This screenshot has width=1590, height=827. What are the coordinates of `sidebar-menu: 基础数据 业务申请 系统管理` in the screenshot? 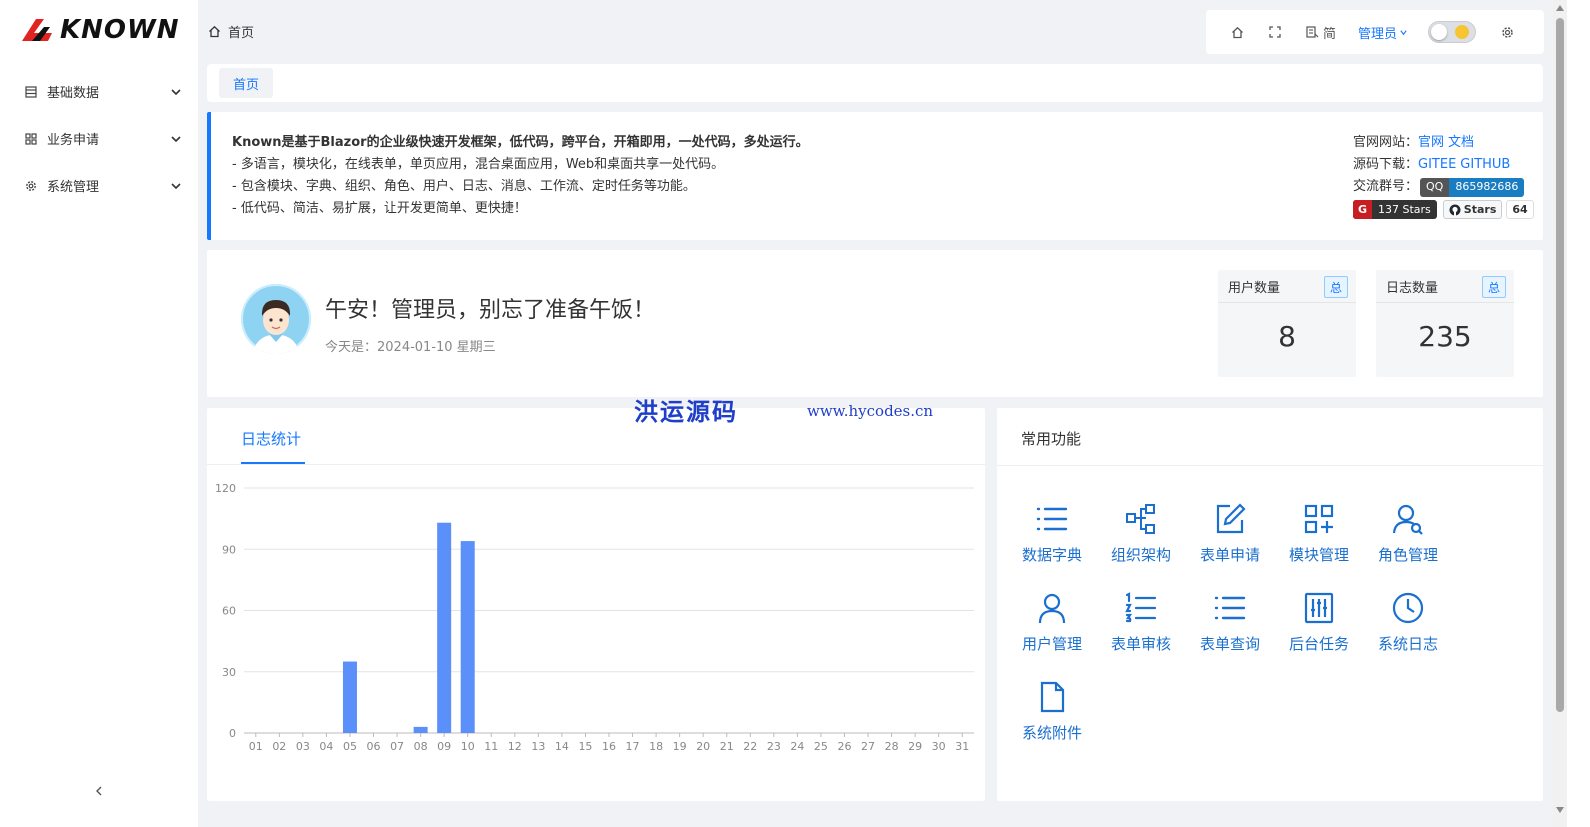 It's located at (99, 138).